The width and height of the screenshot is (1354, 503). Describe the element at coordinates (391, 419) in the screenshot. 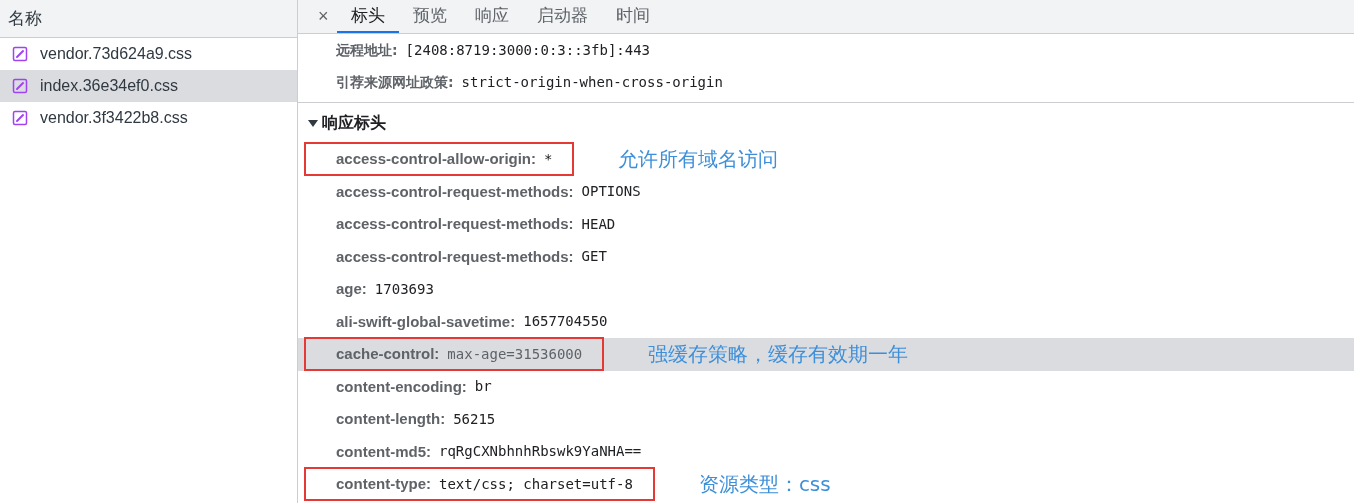

I see `header-name: content-length:` at that location.